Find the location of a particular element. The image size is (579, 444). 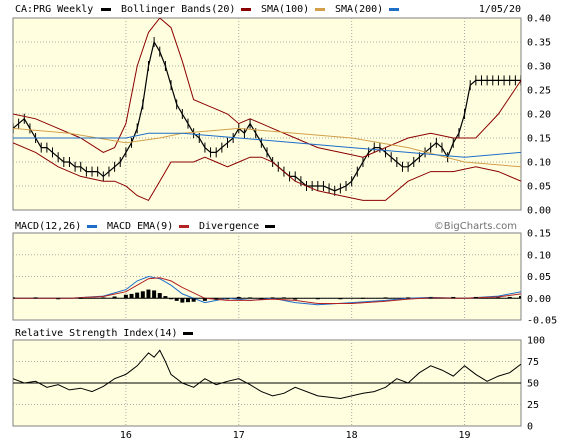

y-tick-label: 25 is located at coordinates (533, 405).